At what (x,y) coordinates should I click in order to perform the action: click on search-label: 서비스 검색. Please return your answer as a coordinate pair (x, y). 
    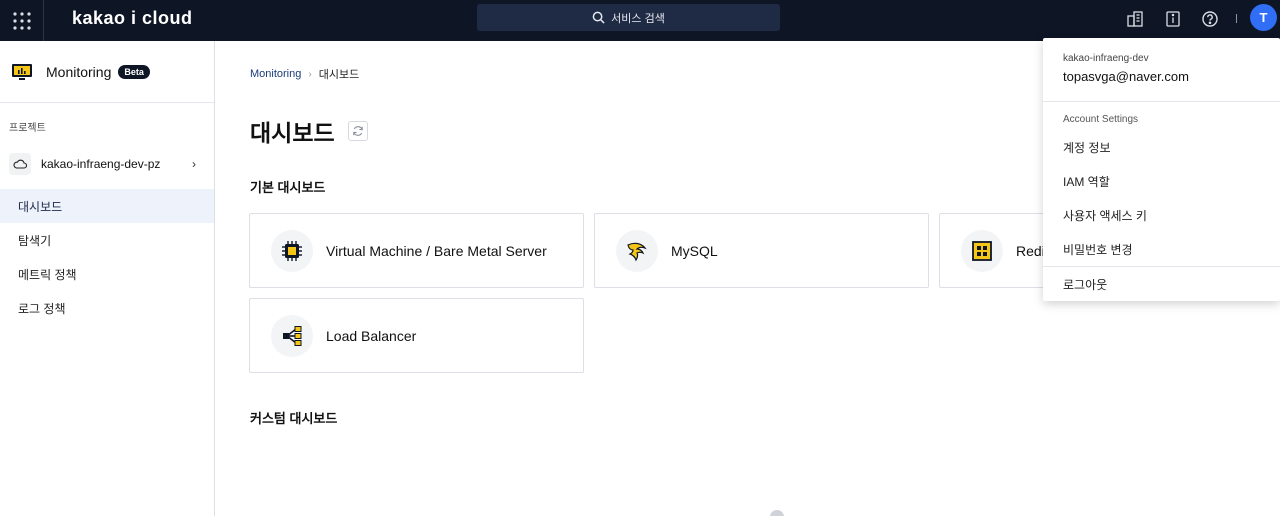
    Looking at the image, I should click on (638, 18).